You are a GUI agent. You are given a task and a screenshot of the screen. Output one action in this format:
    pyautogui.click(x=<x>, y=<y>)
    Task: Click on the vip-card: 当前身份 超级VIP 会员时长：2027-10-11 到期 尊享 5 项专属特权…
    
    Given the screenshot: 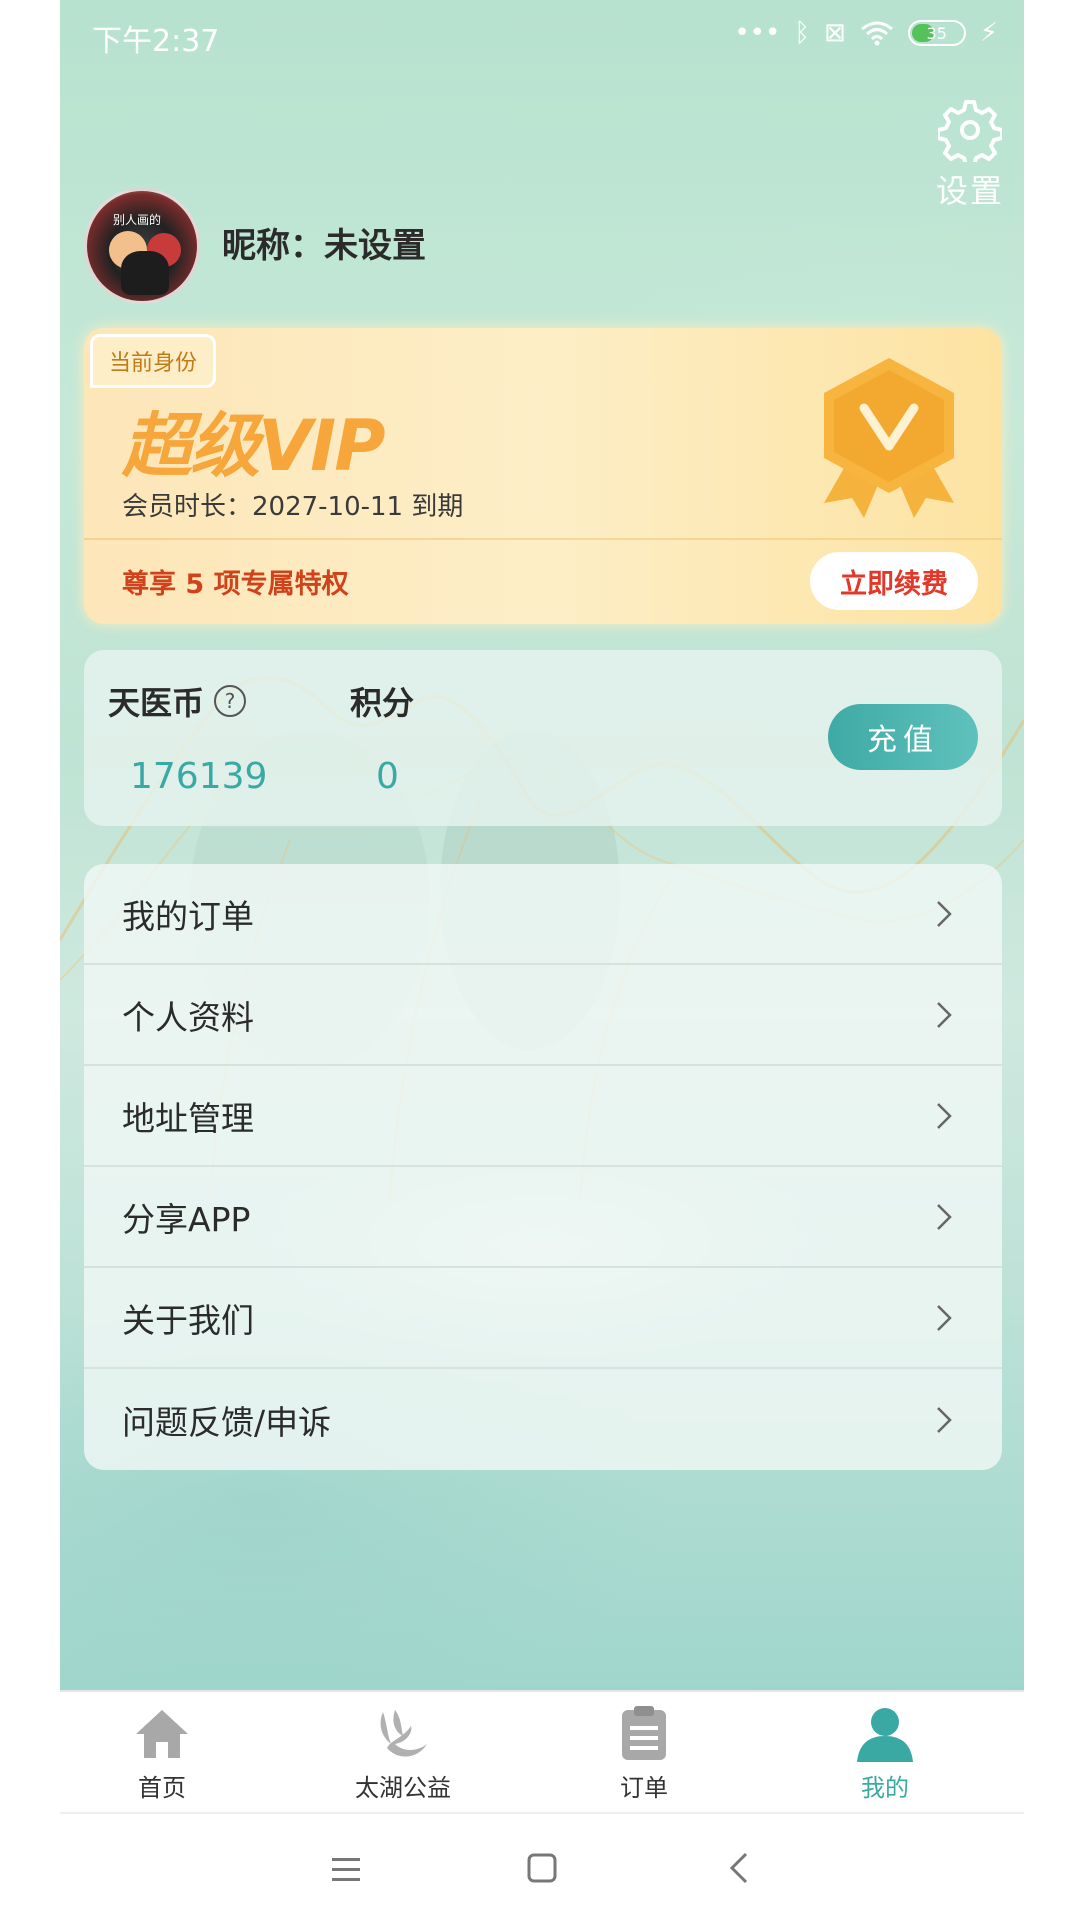 What is the action you would take?
    pyautogui.click(x=543, y=476)
    